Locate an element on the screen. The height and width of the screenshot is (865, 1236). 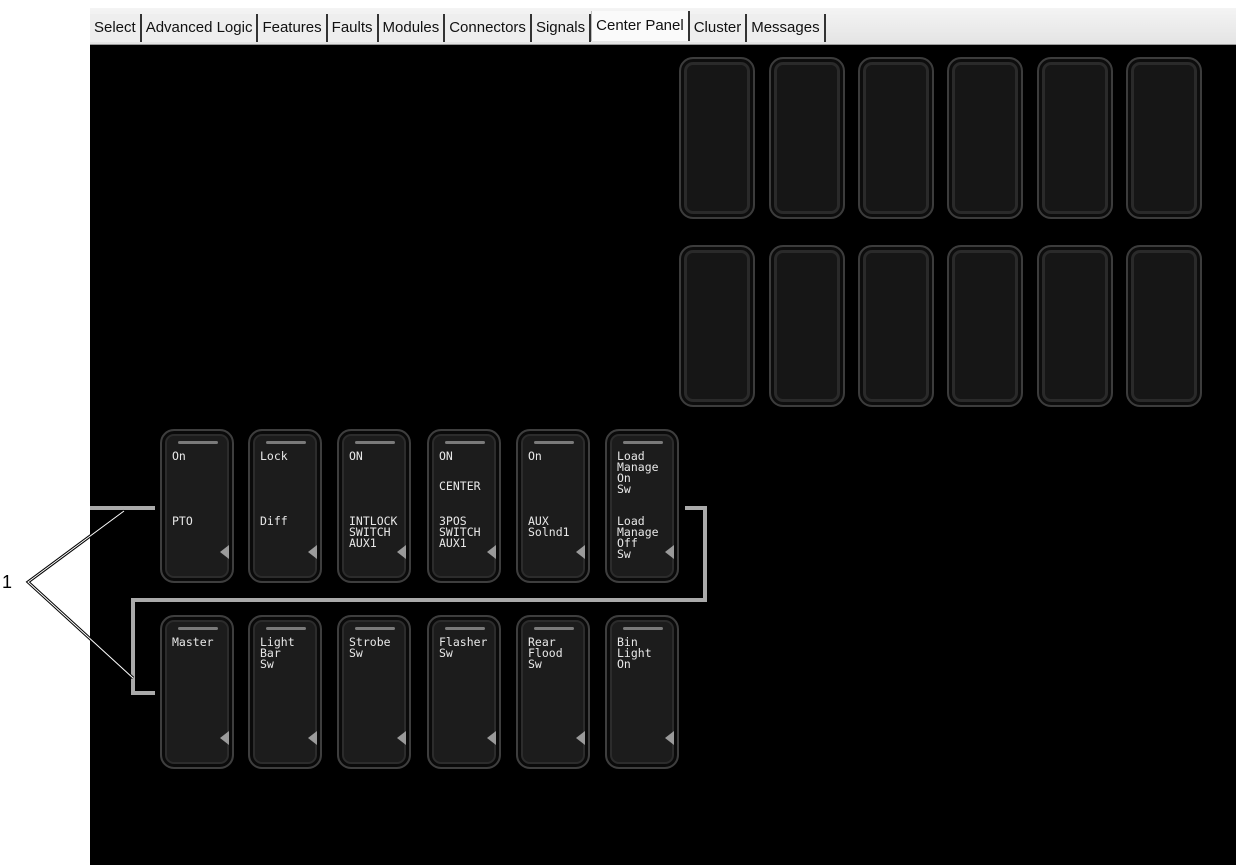
callout-lines is located at coordinates (366, 600).